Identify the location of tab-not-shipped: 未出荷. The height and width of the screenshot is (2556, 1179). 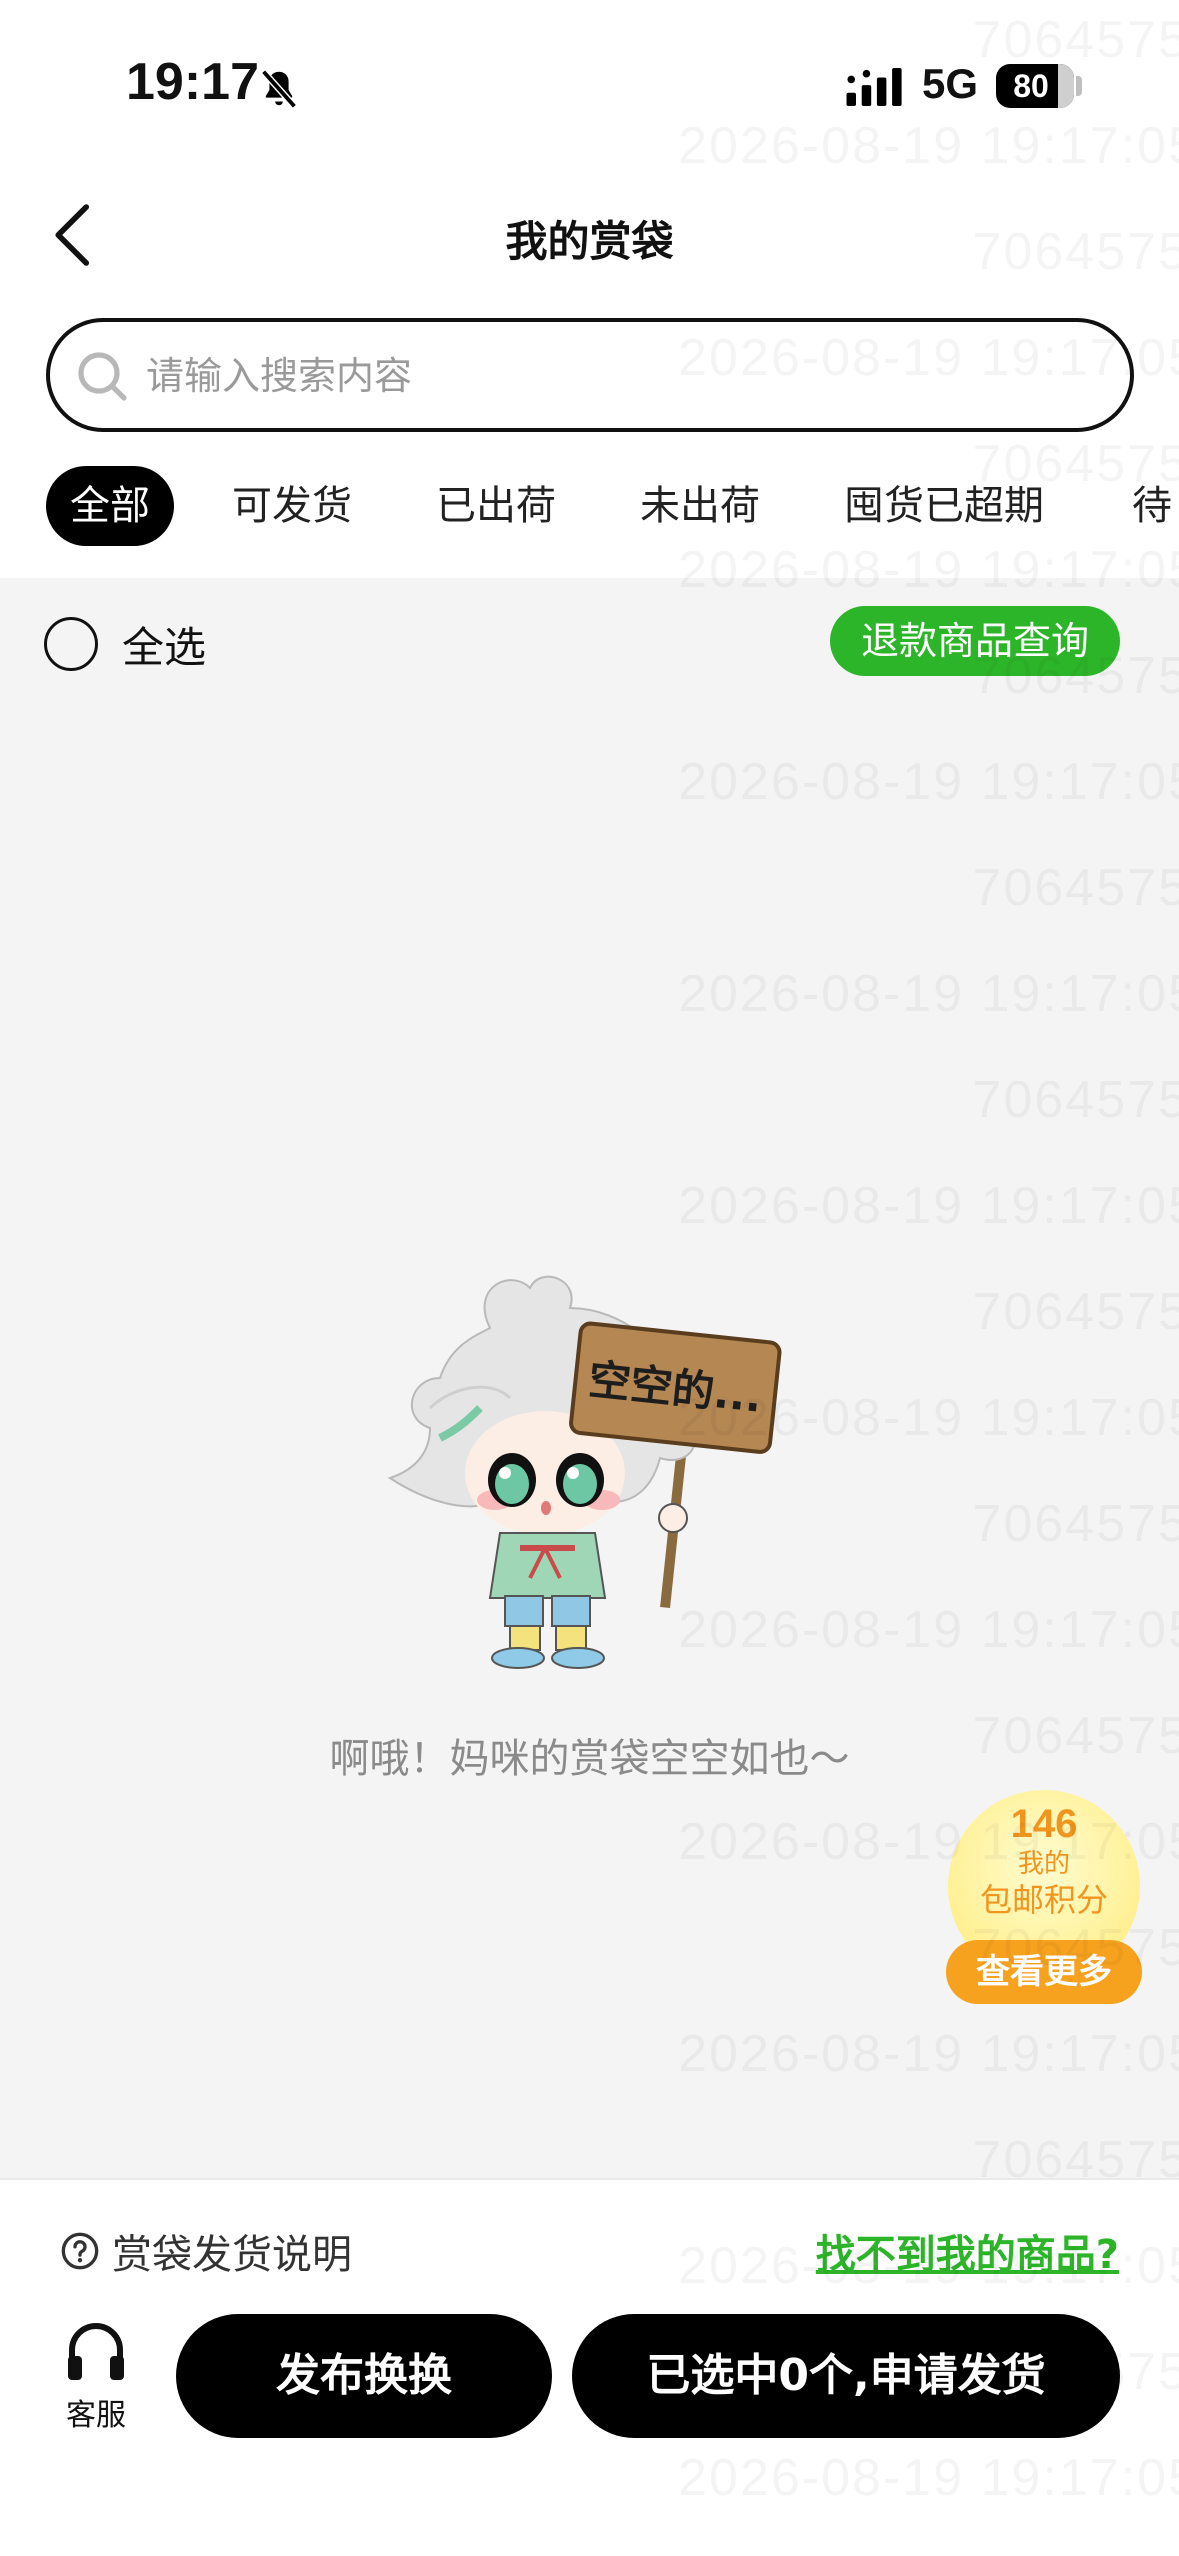
(700, 506).